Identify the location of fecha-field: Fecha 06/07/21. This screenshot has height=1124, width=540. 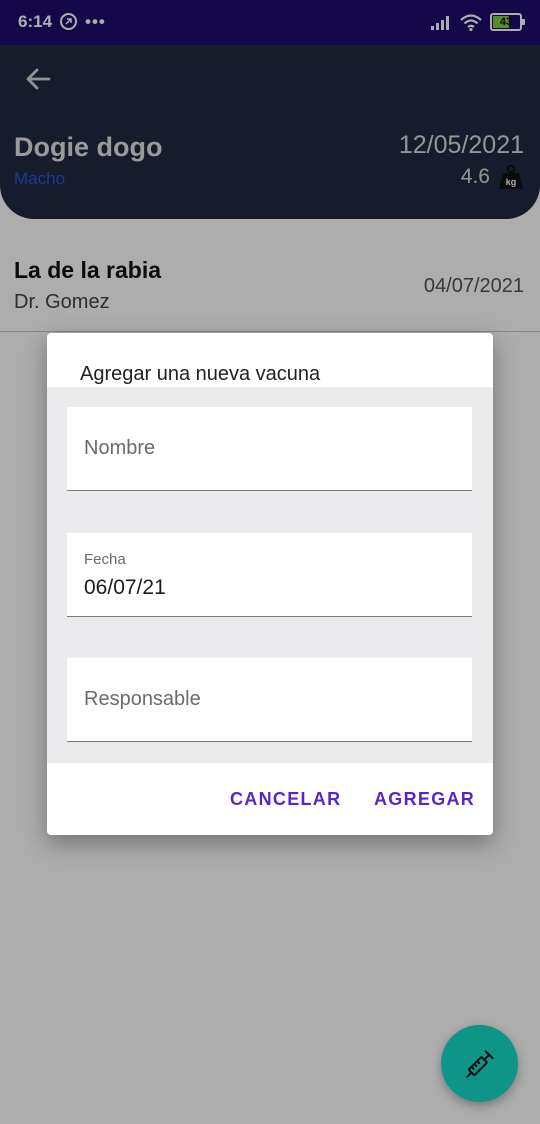
(269, 575).